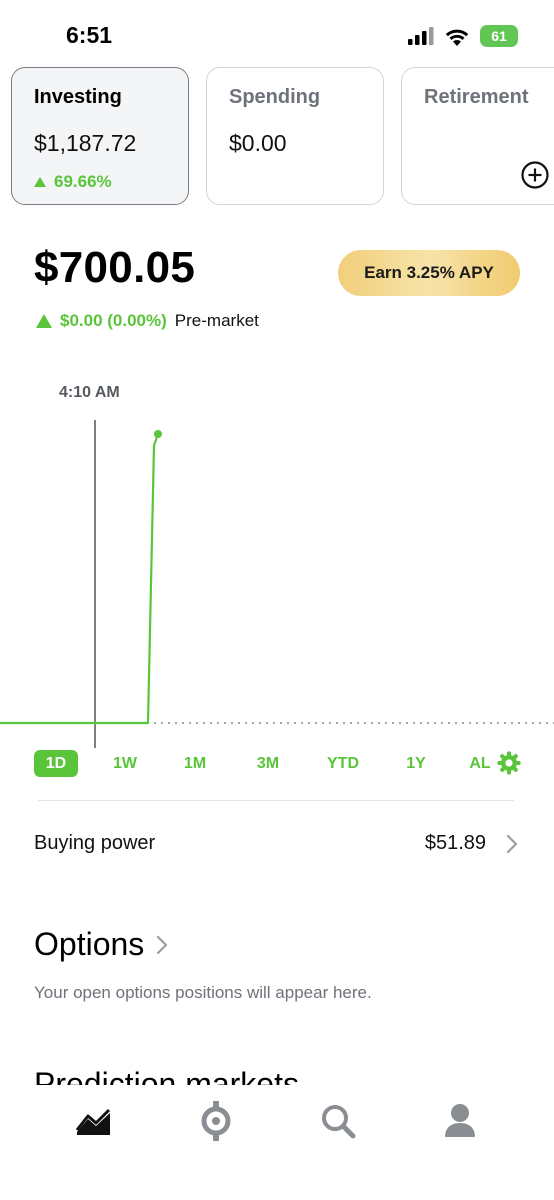 This screenshot has width=554, height=1200. I want to click on status-time: 6:51, so click(89, 35).